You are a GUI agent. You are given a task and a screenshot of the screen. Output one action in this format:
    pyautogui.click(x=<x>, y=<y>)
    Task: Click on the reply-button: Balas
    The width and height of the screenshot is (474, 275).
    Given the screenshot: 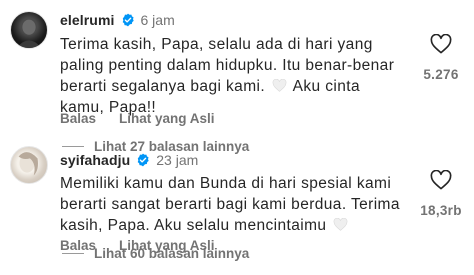 What is the action you would take?
    pyautogui.click(x=78, y=118)
    